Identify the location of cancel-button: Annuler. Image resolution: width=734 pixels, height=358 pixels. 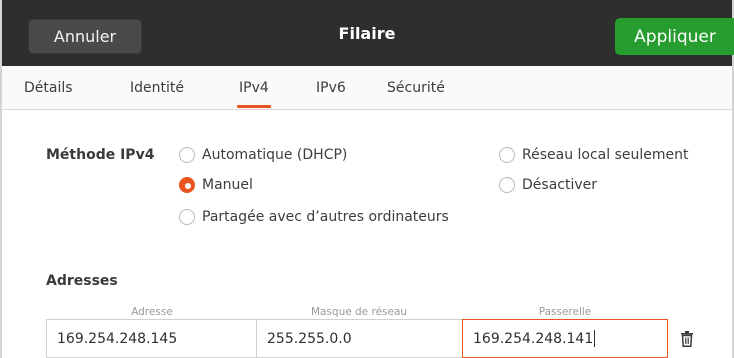
(85, 36).